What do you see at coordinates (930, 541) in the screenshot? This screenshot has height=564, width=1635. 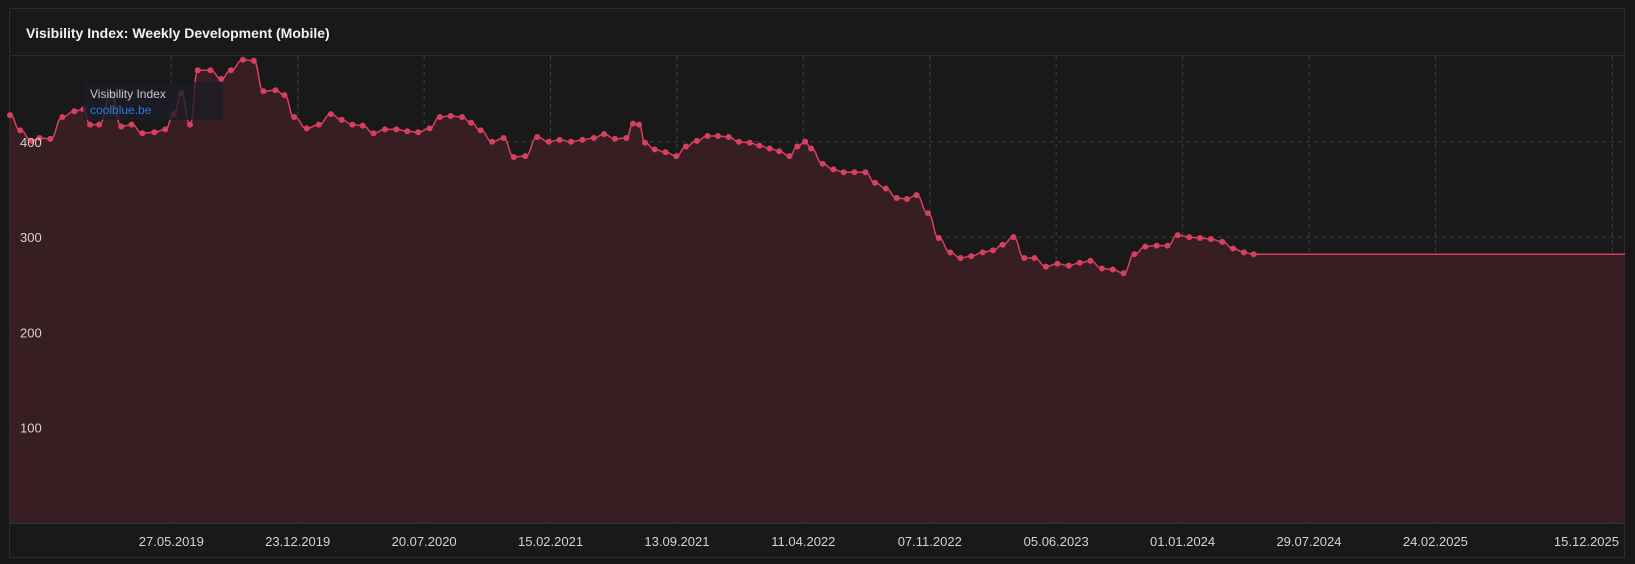 I see `x-tick-label: 07.11.2022` at bounding box center [930, 541].